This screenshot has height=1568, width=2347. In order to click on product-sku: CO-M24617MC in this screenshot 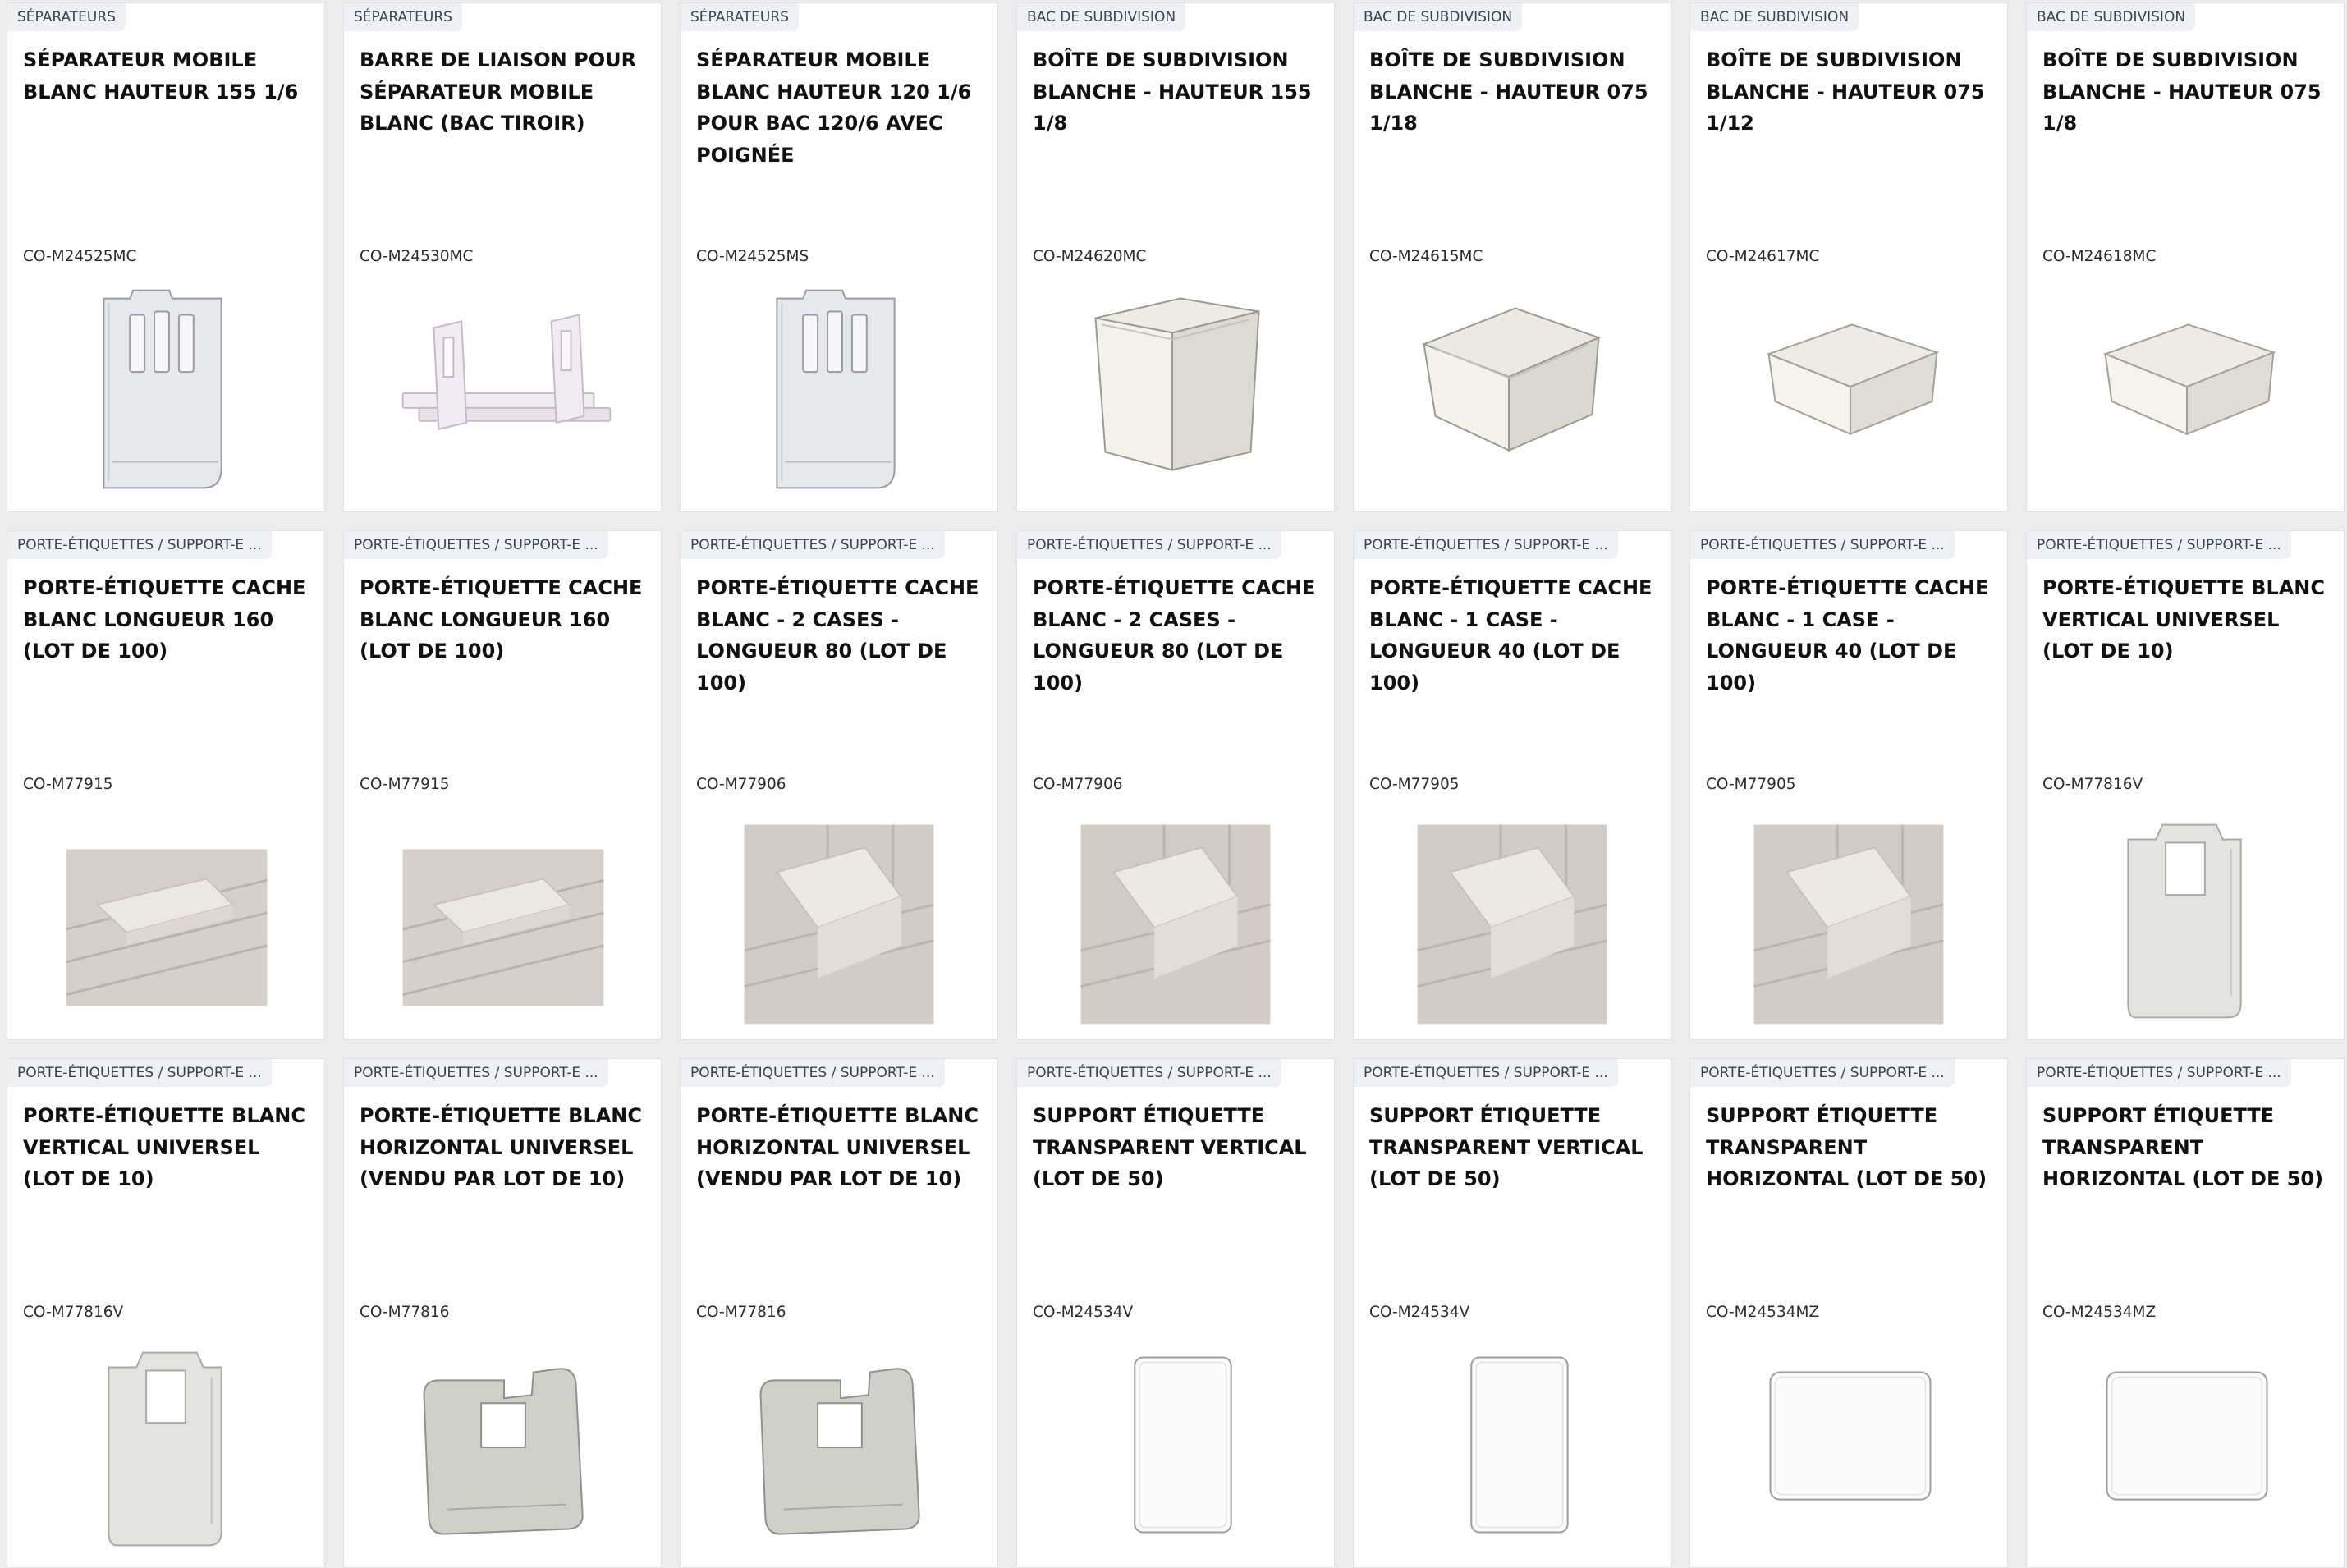, I will do `click(1763, 256)`.